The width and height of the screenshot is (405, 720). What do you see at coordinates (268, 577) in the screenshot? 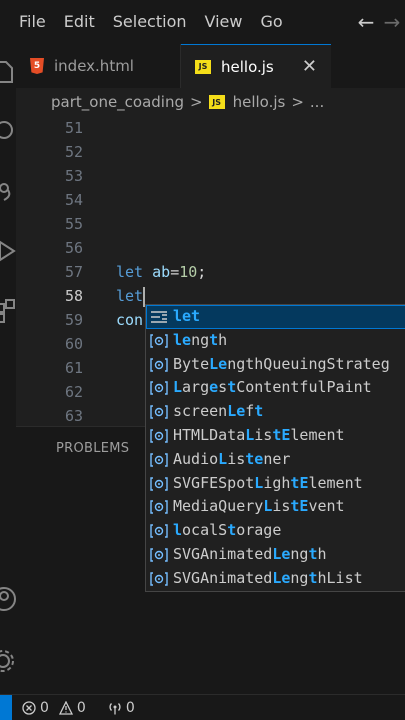
I see `suggestion-label: SVGAnimatedLengthList` at bounding box center [268, 577].